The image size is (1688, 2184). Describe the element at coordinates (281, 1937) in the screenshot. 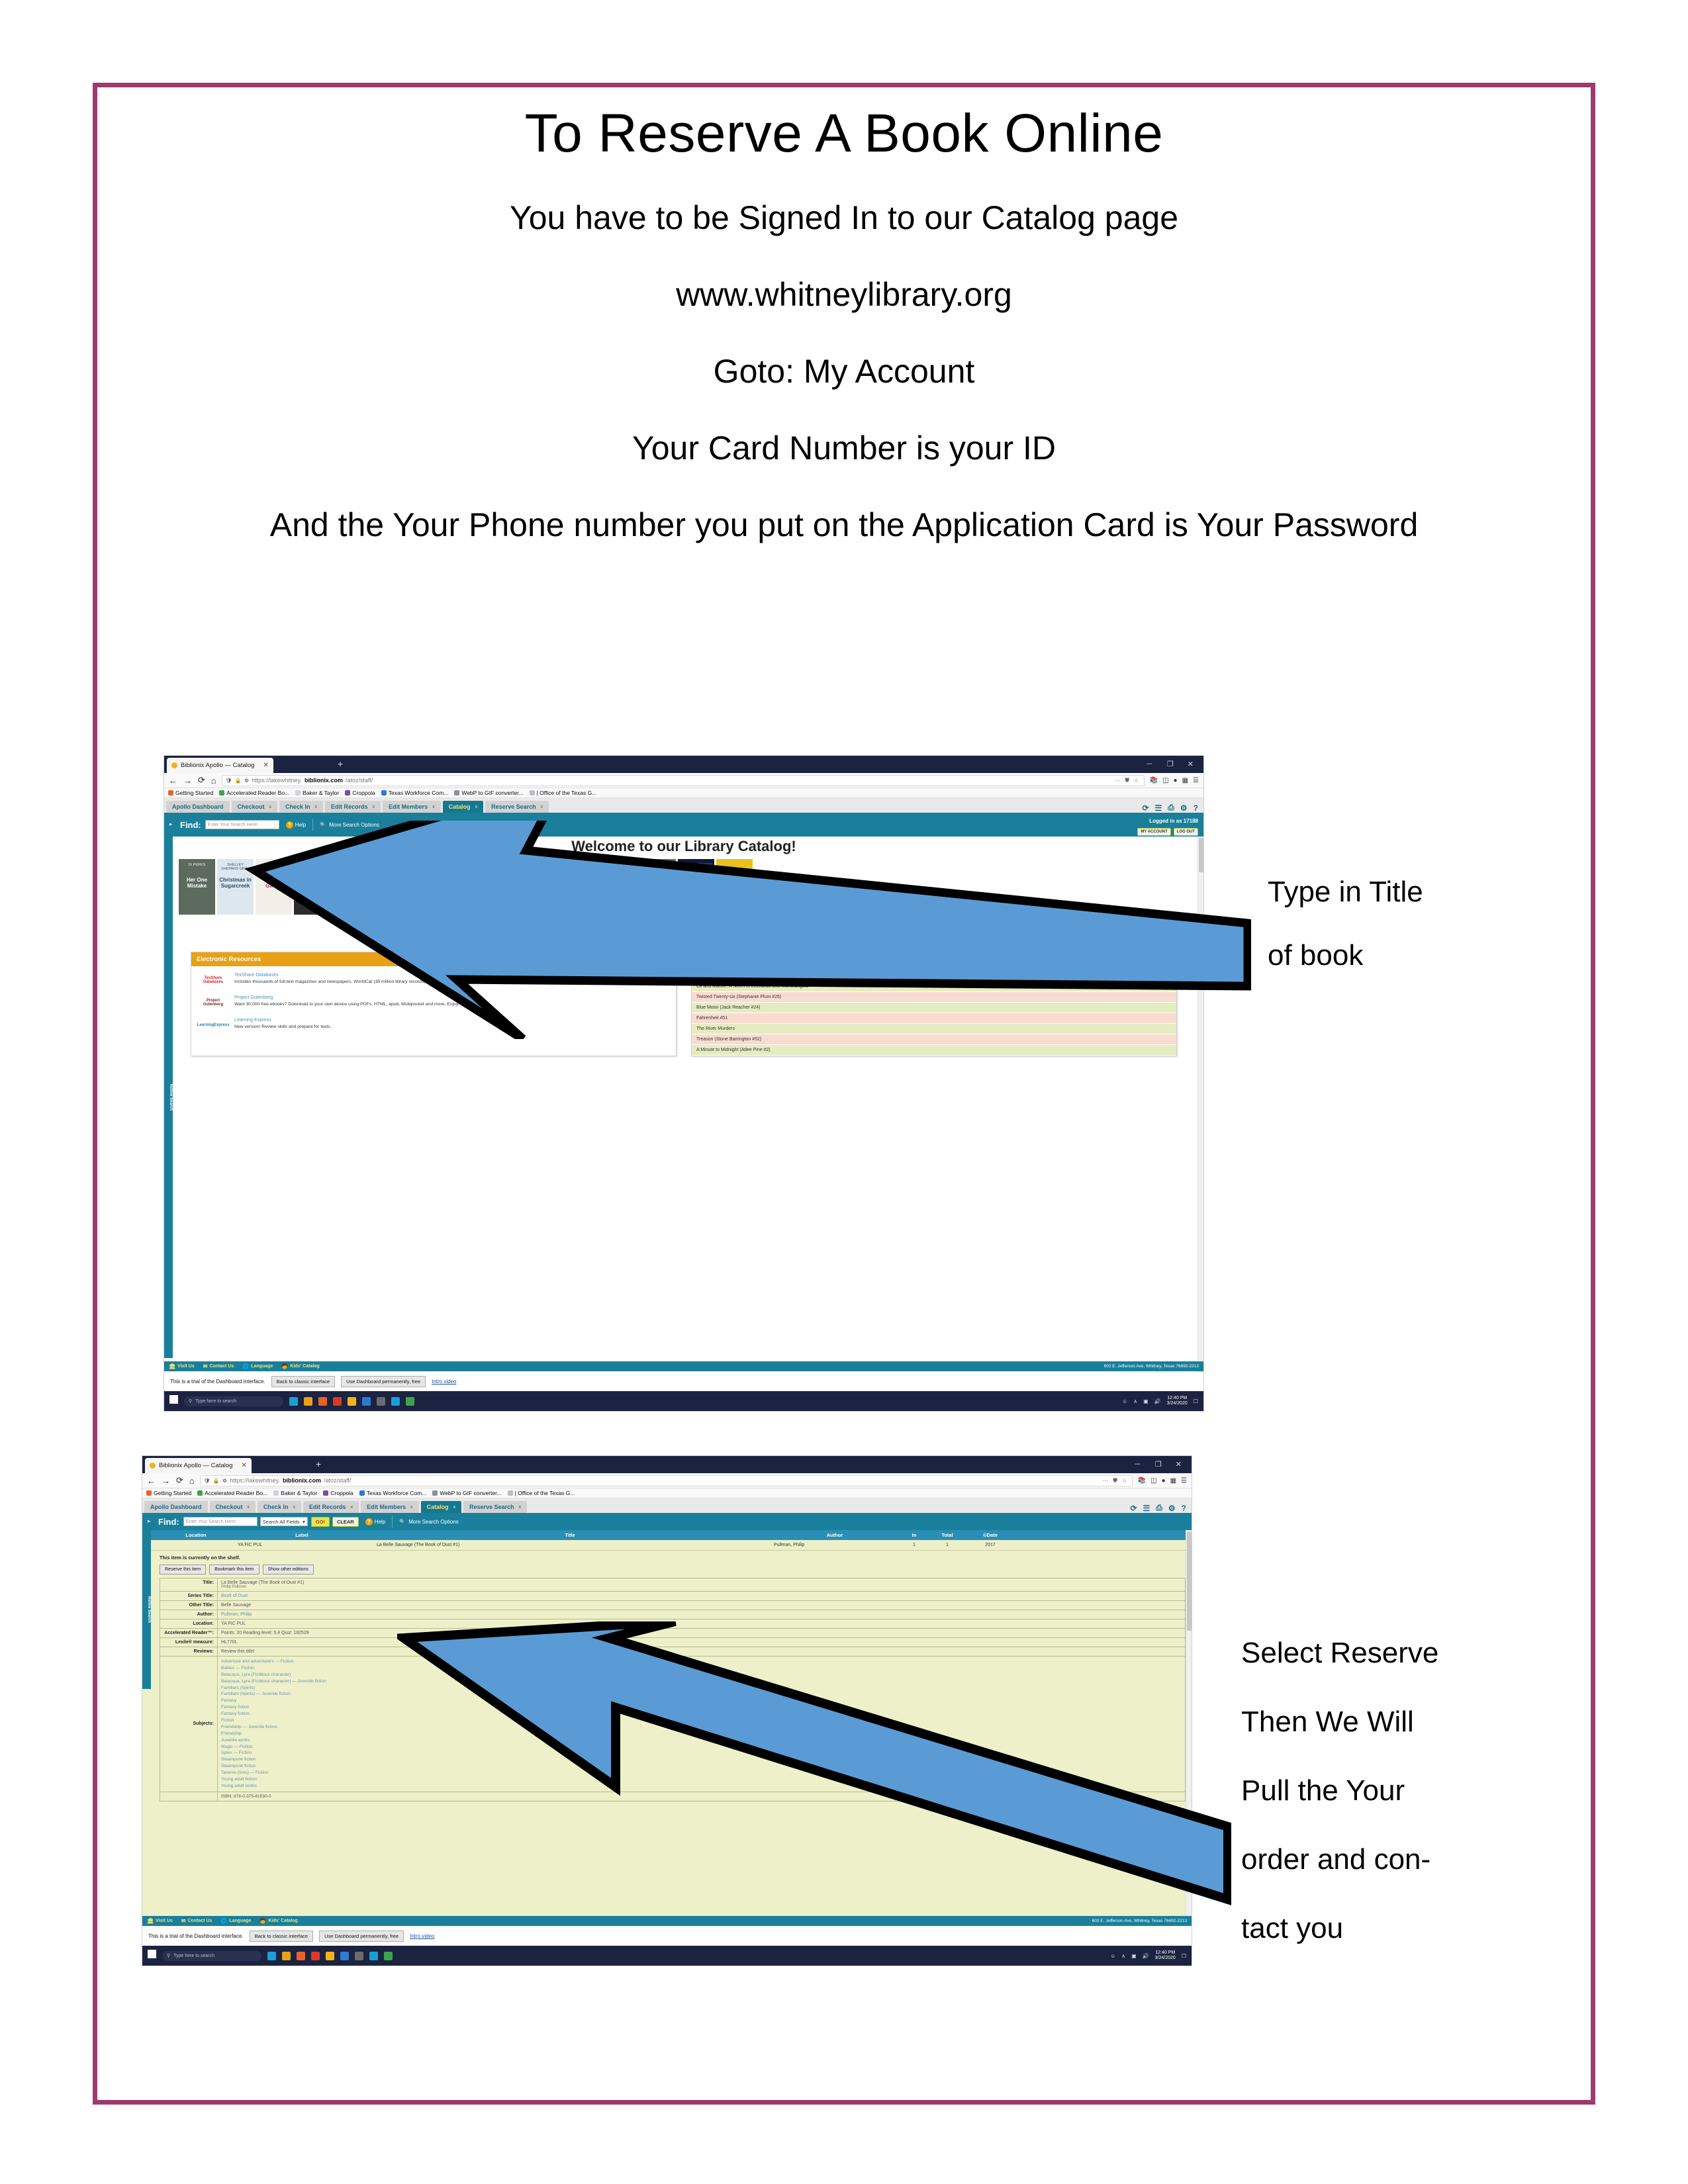

I see `back-to-classic-button-2: Back to classic interface` at that location.